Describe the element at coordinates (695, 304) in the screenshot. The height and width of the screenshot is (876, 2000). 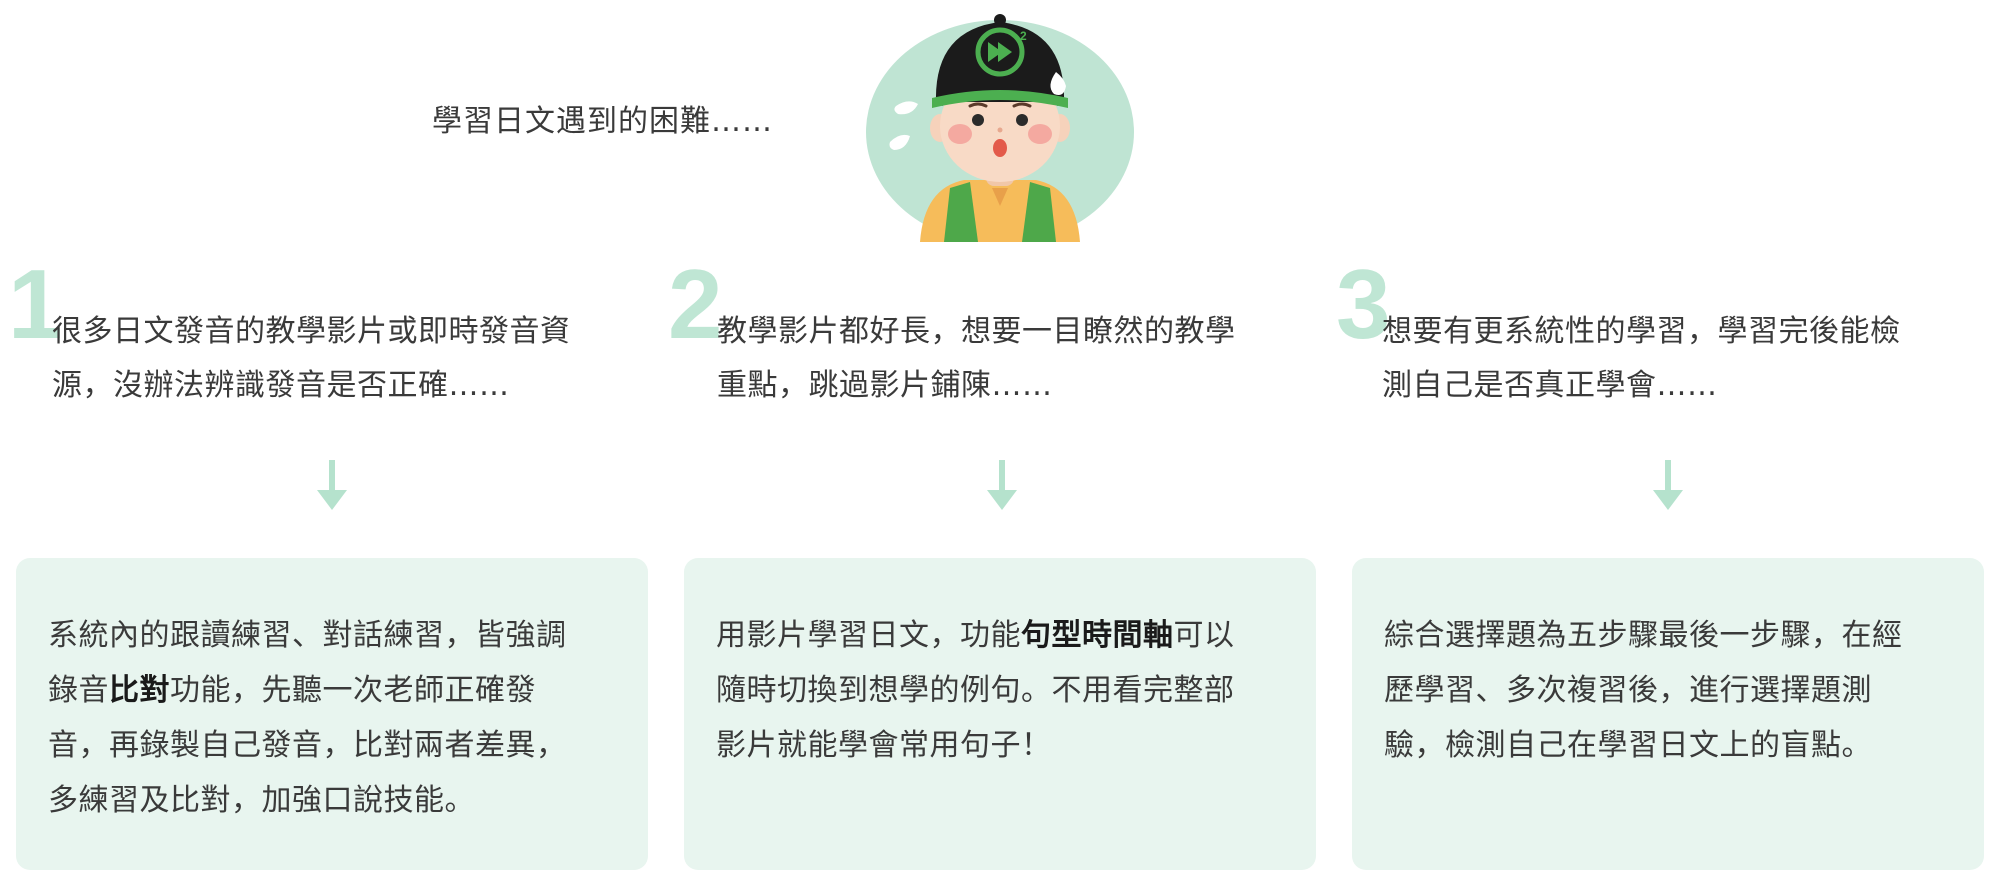
I see `step-number: 2` at that location.